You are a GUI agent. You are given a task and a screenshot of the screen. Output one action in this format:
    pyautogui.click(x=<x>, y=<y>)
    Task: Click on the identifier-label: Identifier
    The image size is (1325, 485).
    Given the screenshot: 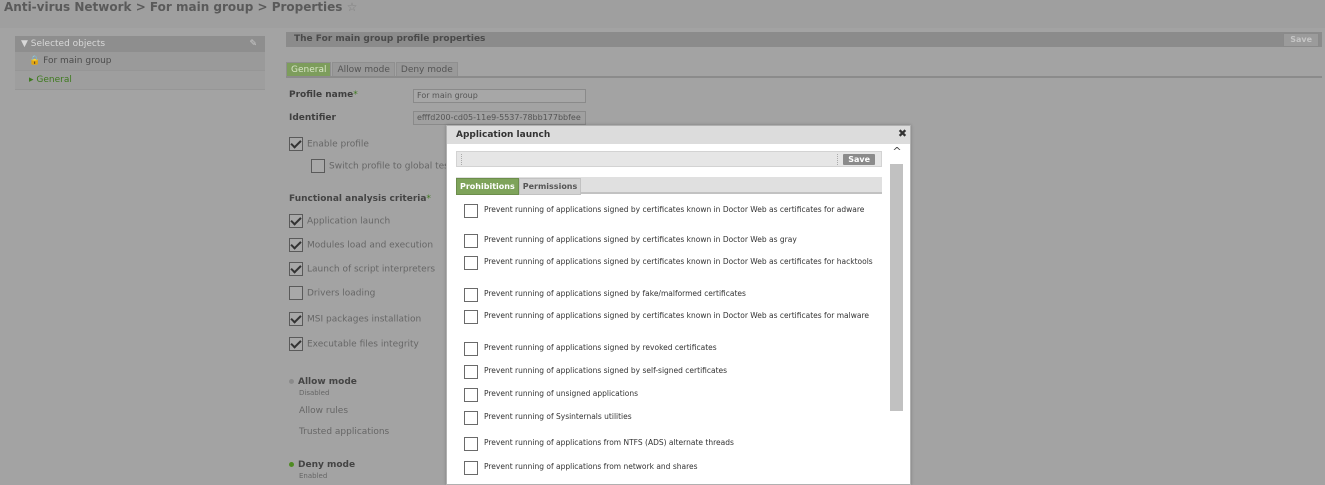 What is the action you would take?
    pyautogui.click(x=312, y=118)
    